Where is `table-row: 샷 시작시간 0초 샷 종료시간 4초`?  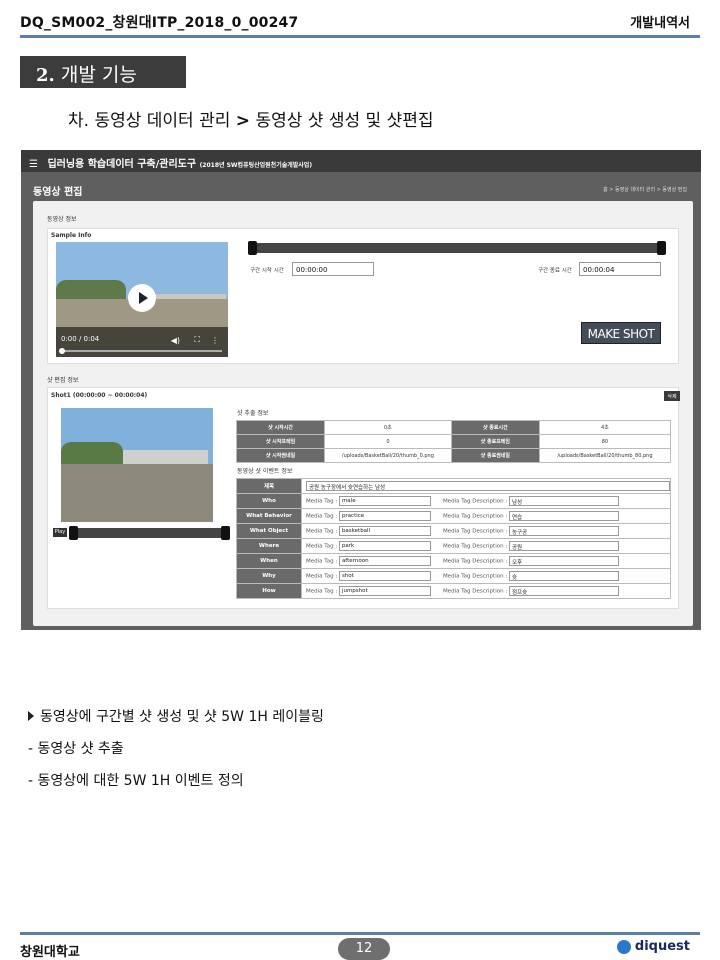
table-row: 샷 시작시간 0초 샷 종료시간 4초 is located at coordinates (454, 427).